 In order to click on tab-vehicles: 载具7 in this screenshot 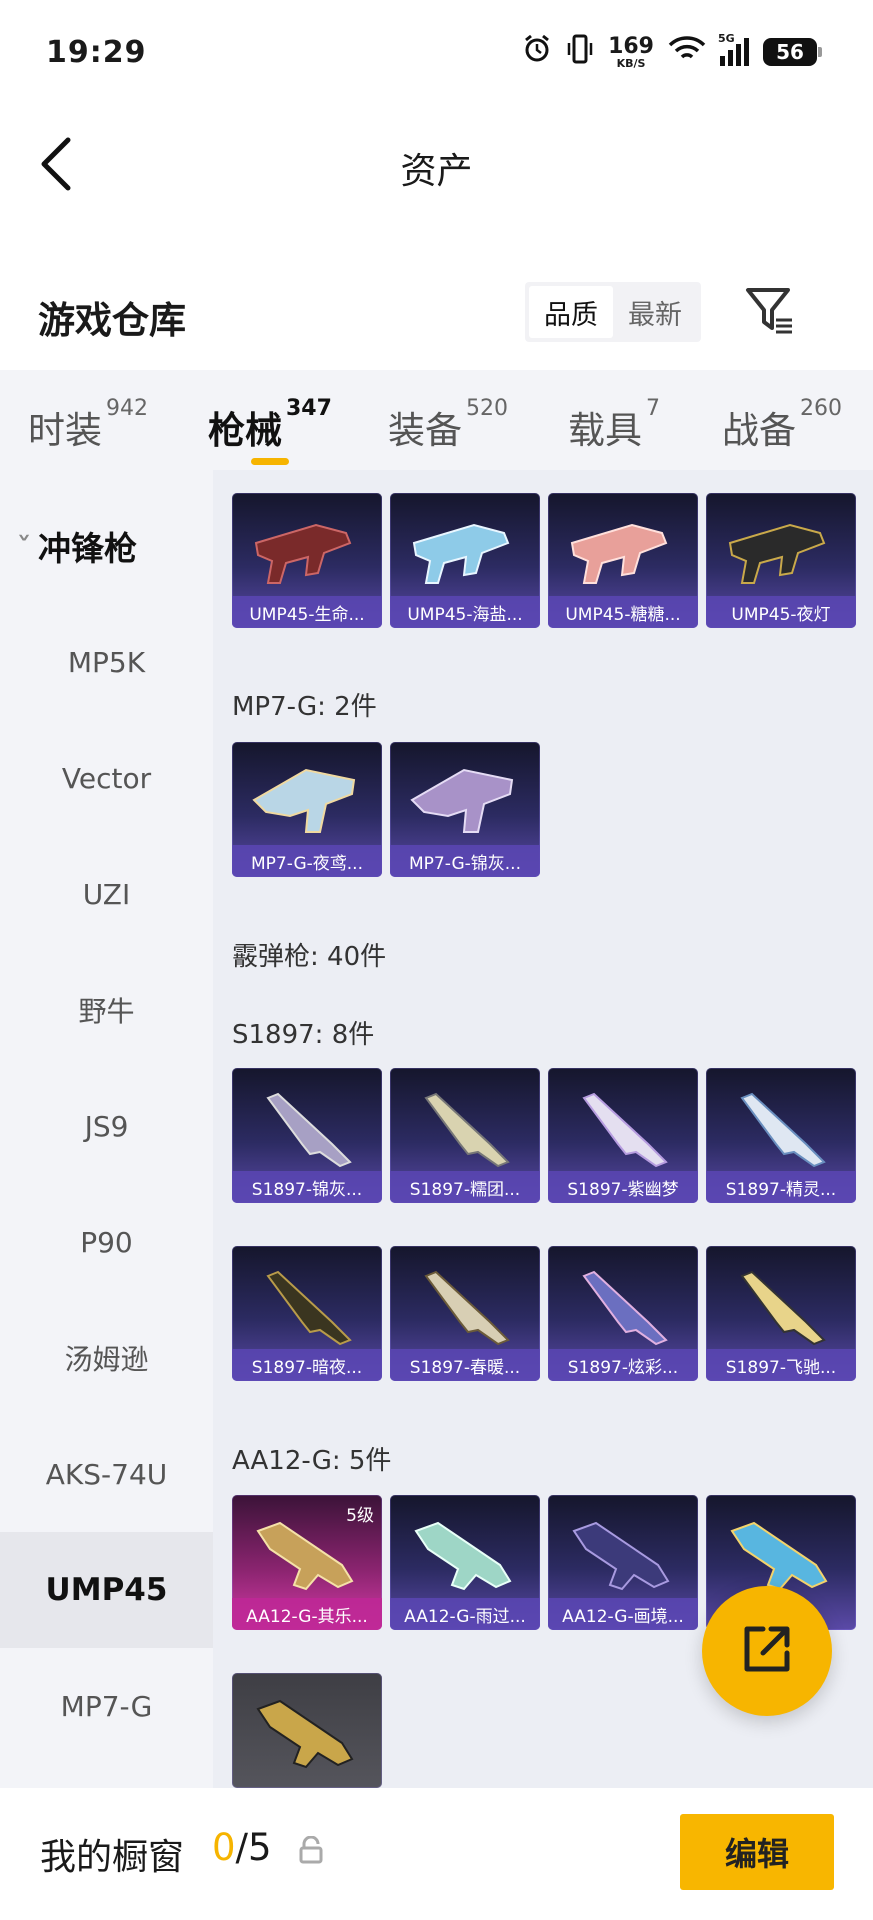, I will do `click(614, 425)`.